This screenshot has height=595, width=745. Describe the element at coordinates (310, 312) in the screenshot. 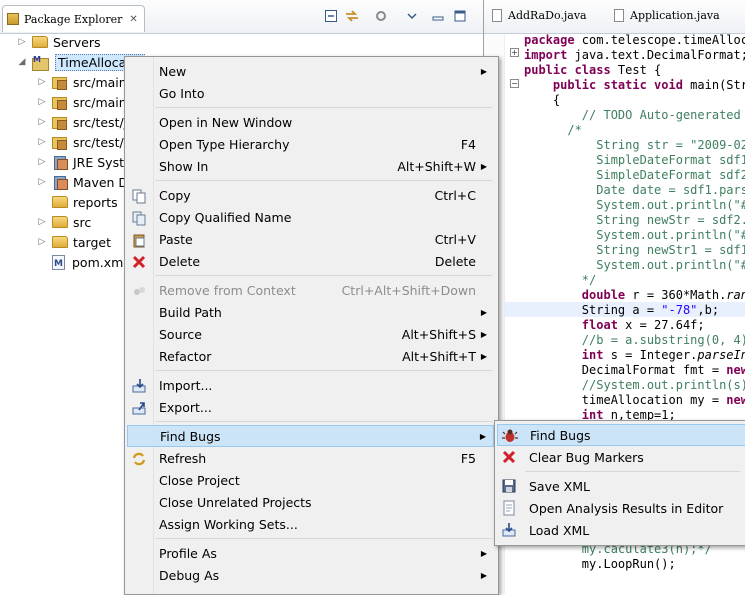

I see `menu-item-build-path: Build Path ▶` at that location.